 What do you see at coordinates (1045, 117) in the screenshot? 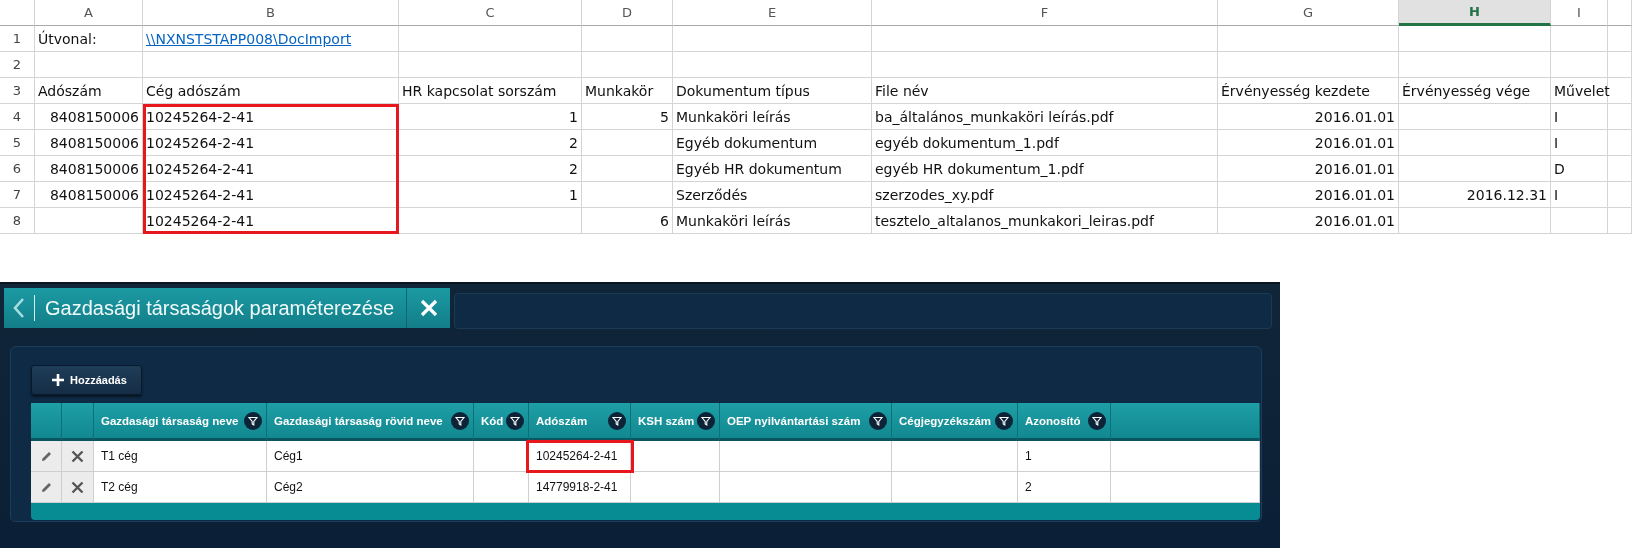
I see `table-cell: ba_általános_munkaköri leírás.pdf` at bounding box center [1045, 117].